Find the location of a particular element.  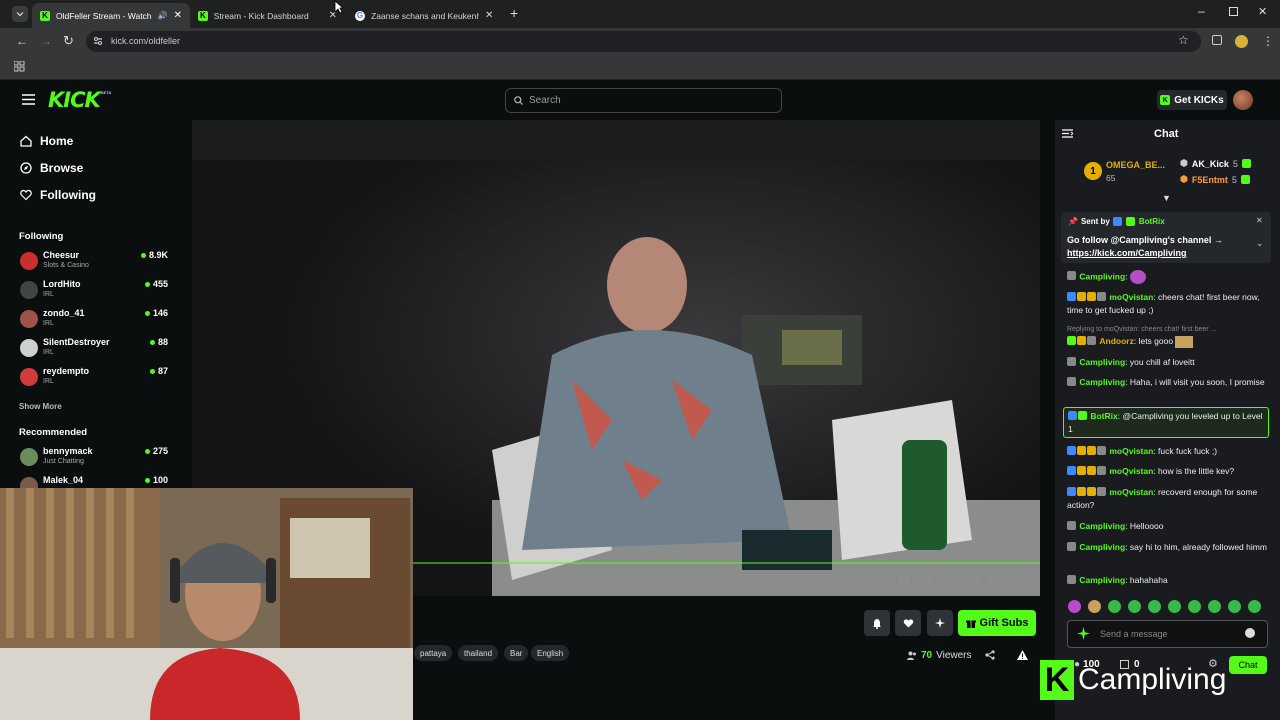

kick-logo: KICK is located at coordinates (74, 100).